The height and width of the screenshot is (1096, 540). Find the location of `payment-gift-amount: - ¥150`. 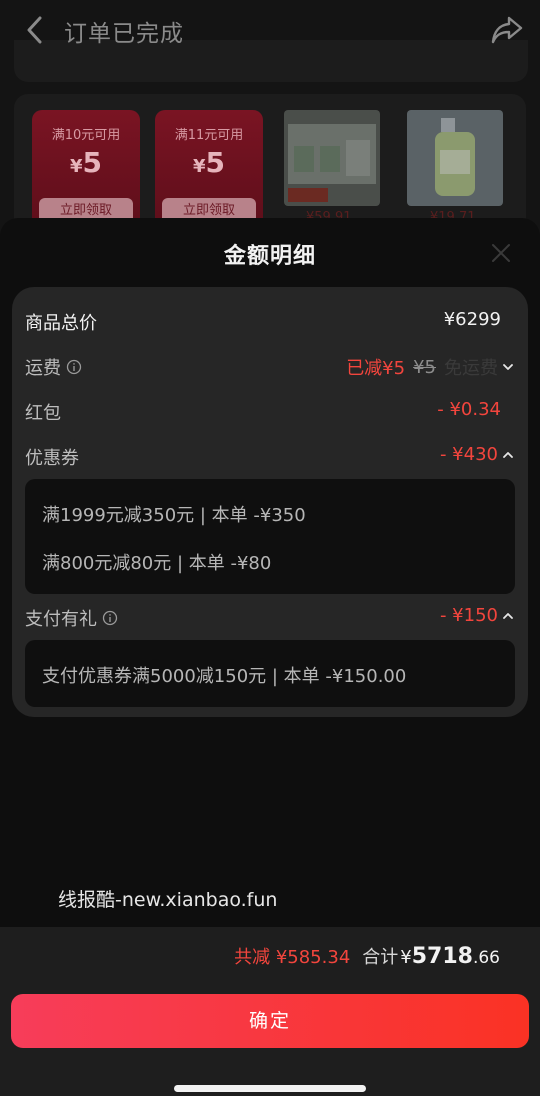

payment-gift-amount: - ¥150 is located at coordinates (468, 615).